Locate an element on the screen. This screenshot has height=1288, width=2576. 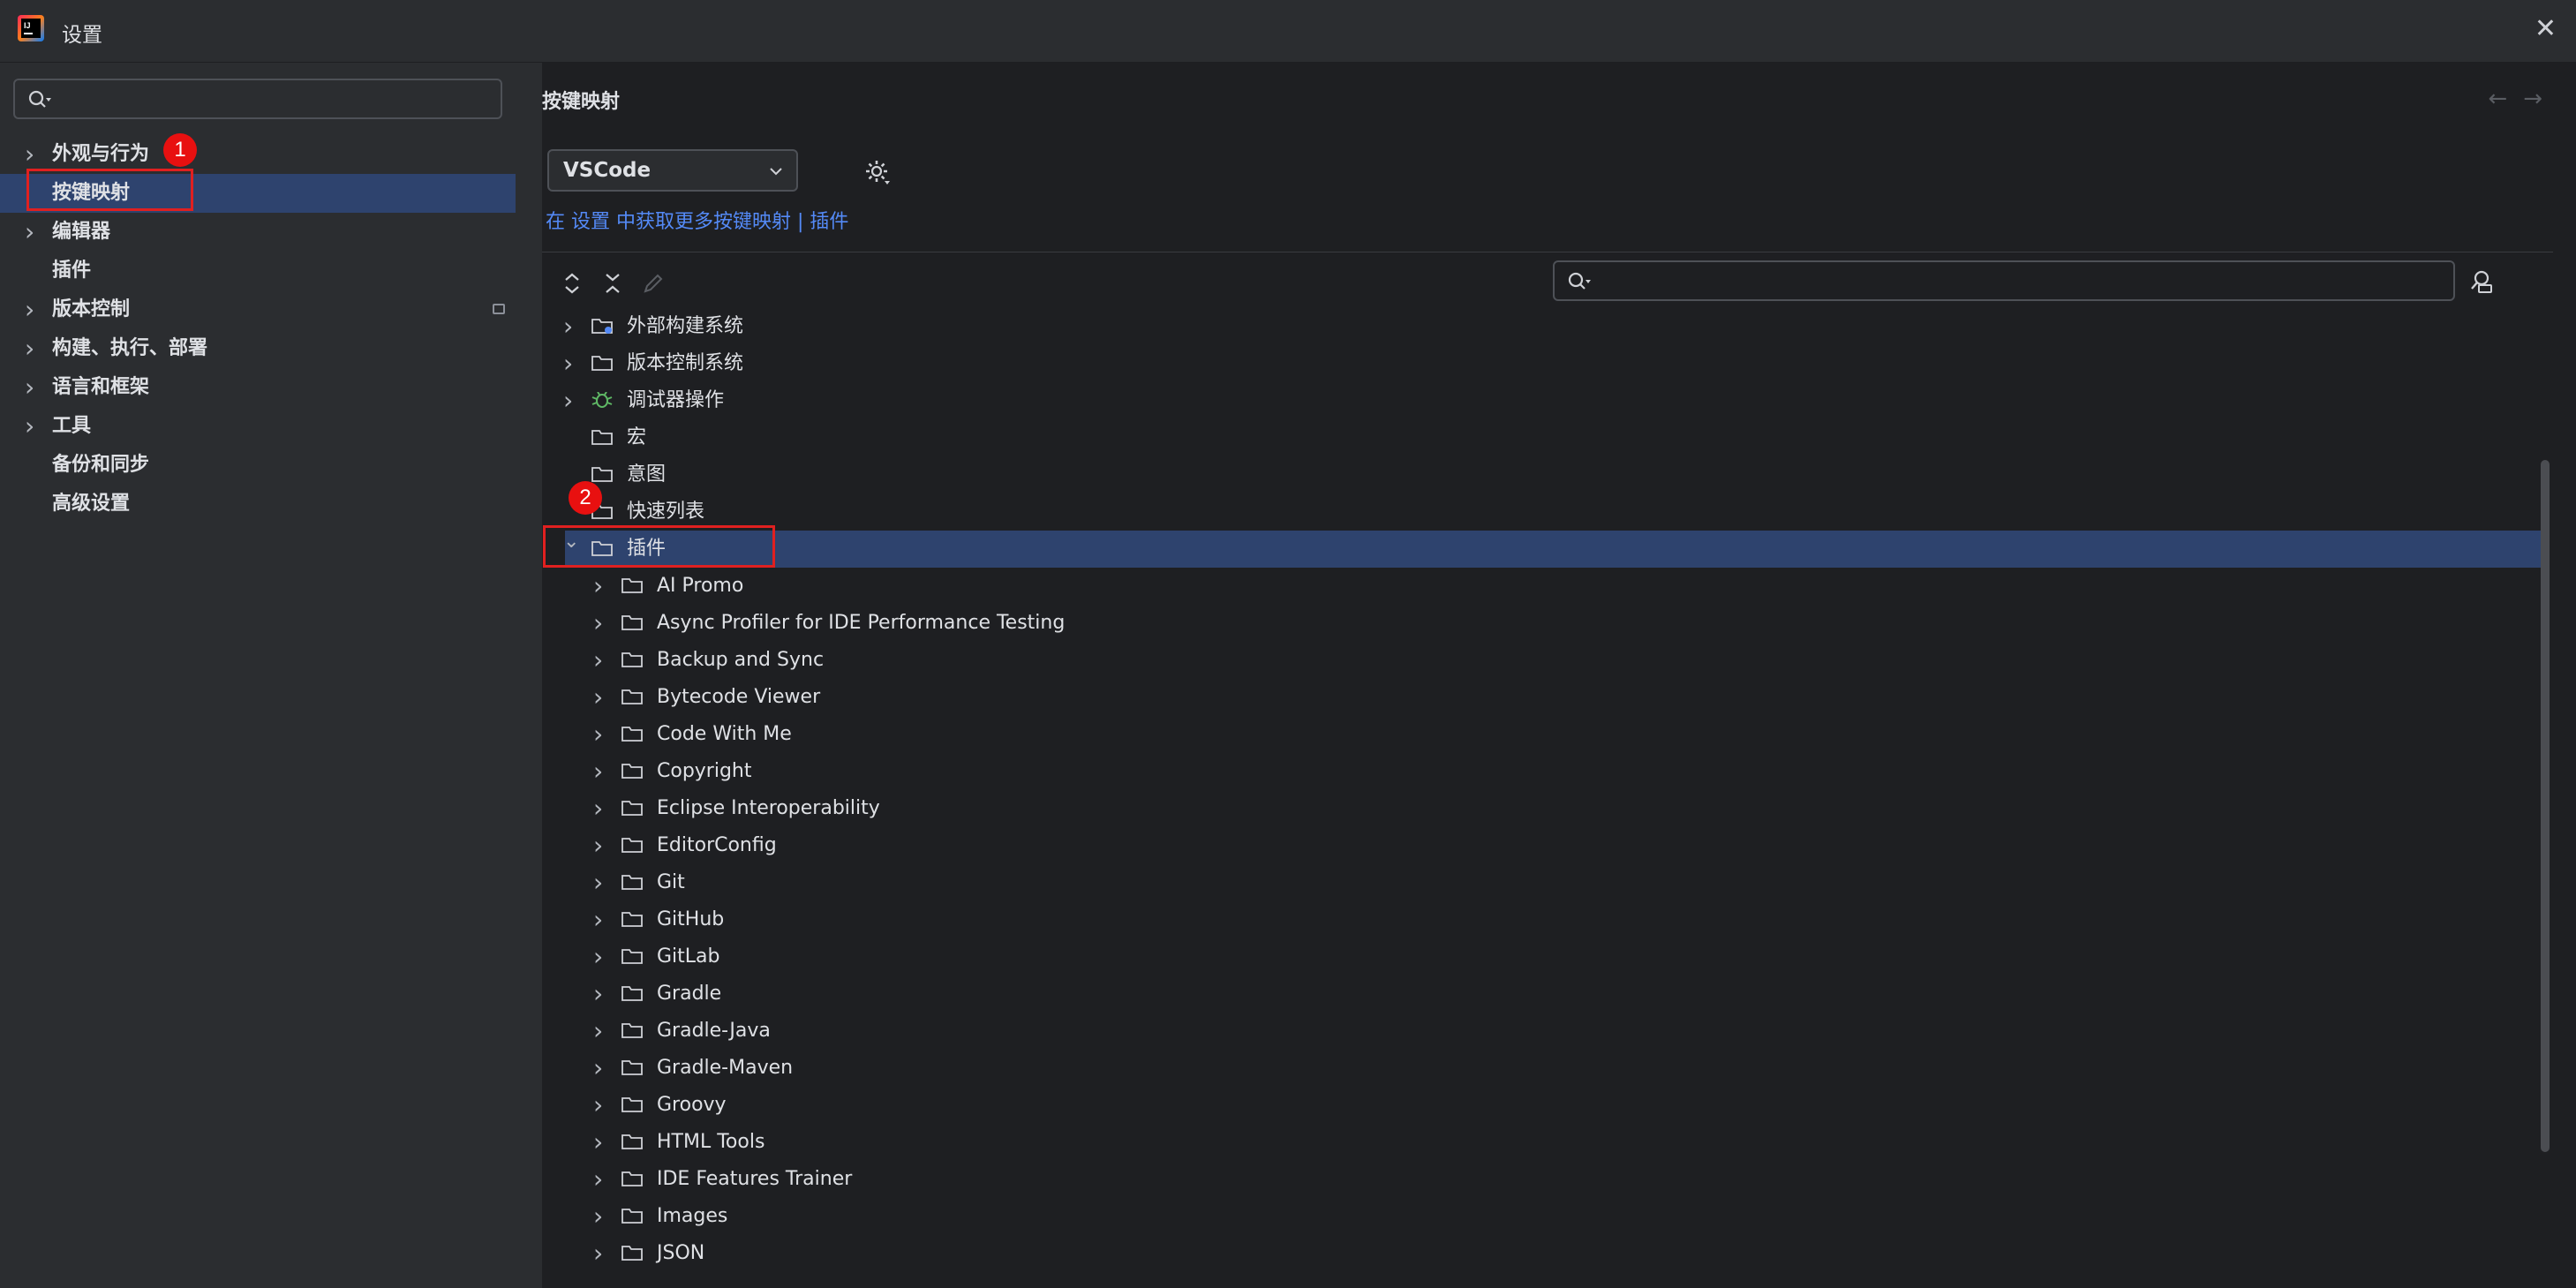
tree-row: 快速列表 is located at coordinates (1542, 512).